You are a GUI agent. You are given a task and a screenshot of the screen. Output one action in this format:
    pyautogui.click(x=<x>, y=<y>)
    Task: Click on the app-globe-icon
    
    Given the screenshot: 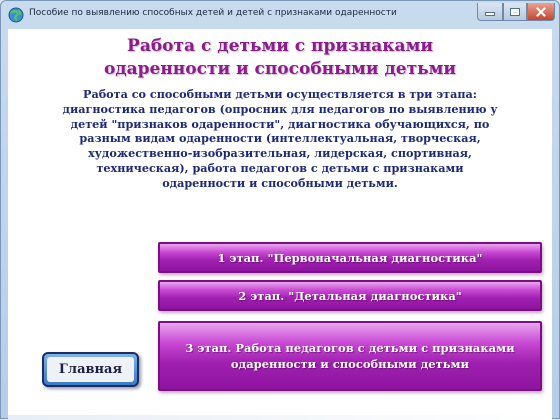 What is the action you would take?
    pyautogui.click(x=16, y=15)
    